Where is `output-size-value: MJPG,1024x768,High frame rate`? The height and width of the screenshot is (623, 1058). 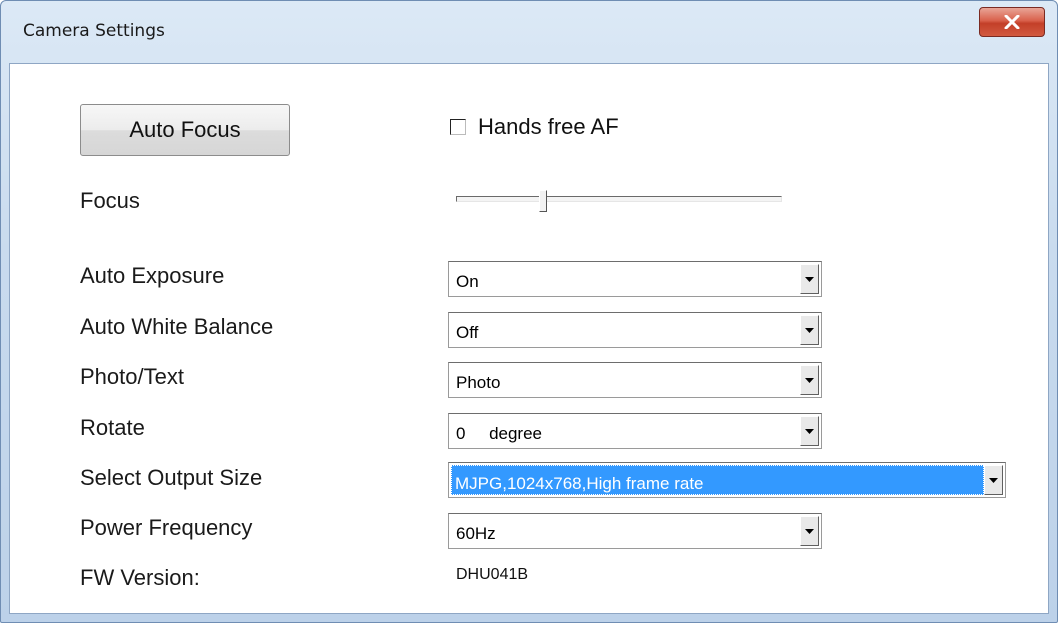 output-size-value: MJPG,1024x768,High frame rate is located at coordinates (717, 480).